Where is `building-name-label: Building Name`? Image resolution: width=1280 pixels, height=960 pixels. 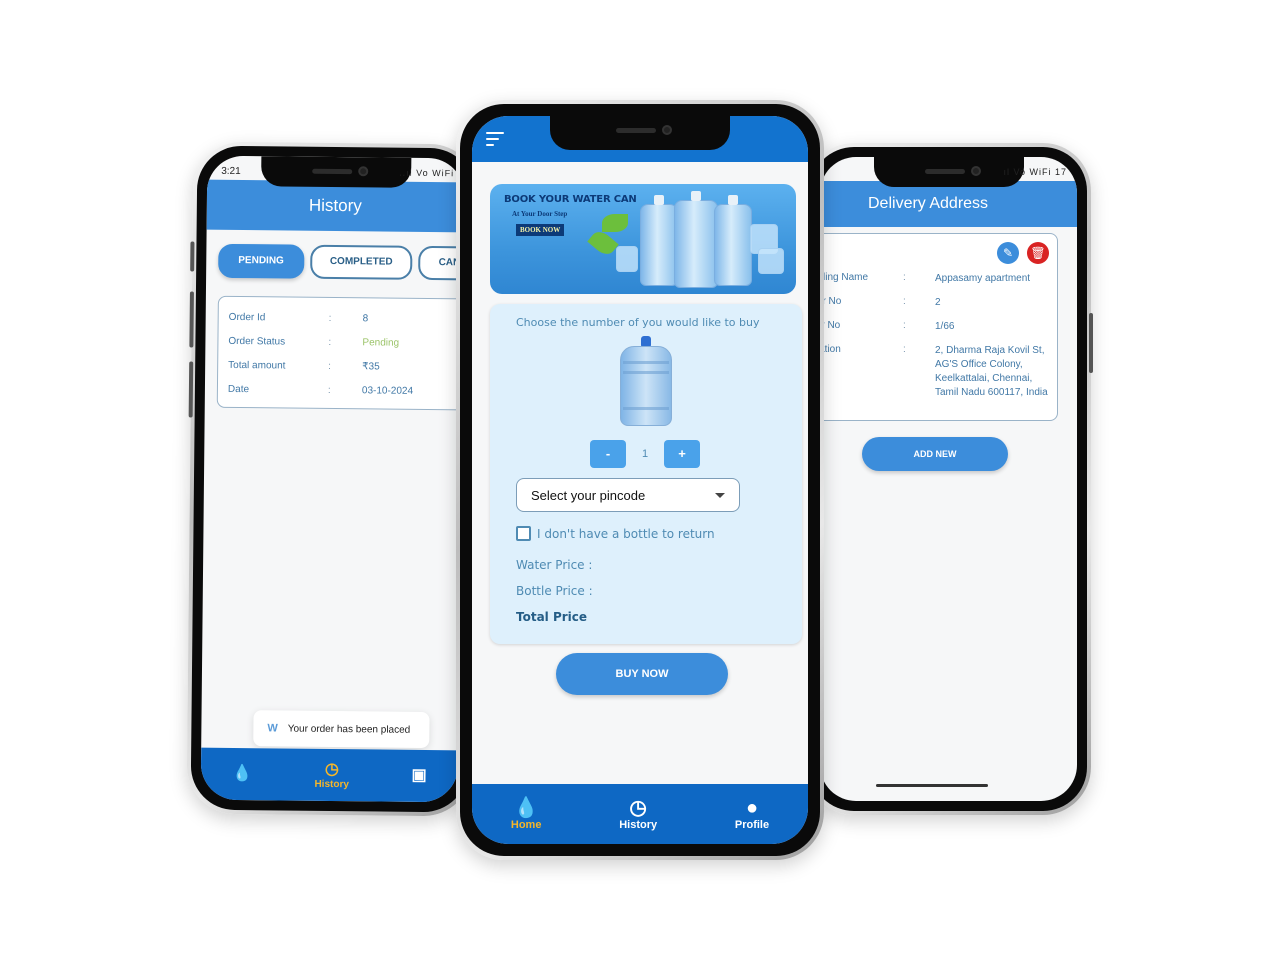
building-name-label: Building Name is located at coordinates (844, 277).